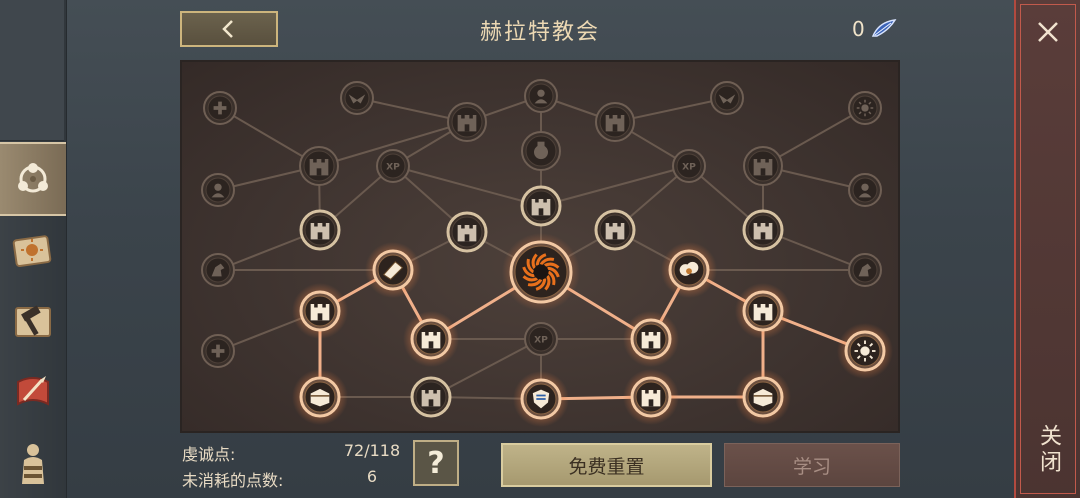 The width and height of the screenshot is (1080, 498). I want to click on skill-node-shield, so click(541, 399).